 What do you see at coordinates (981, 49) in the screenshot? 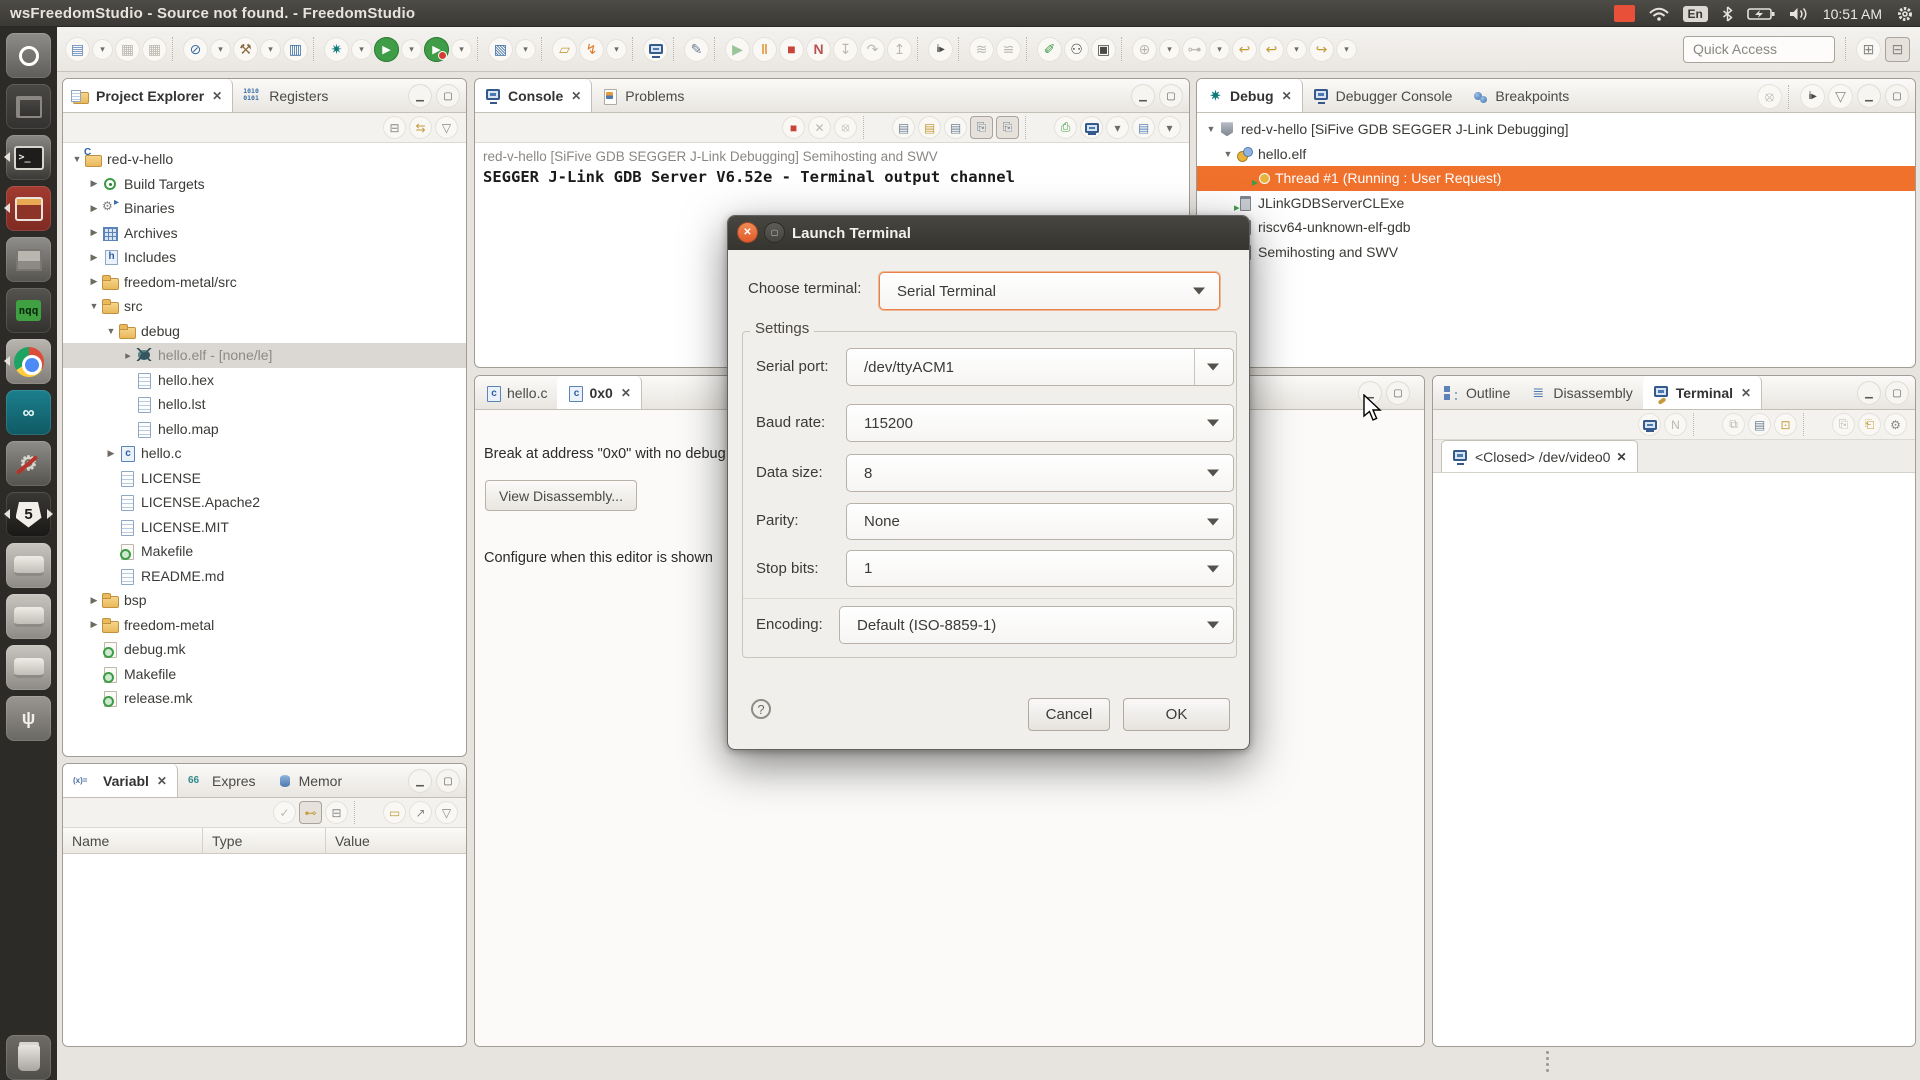
I see `toolbar-icon: ≋` at bounding box center [981, 49].